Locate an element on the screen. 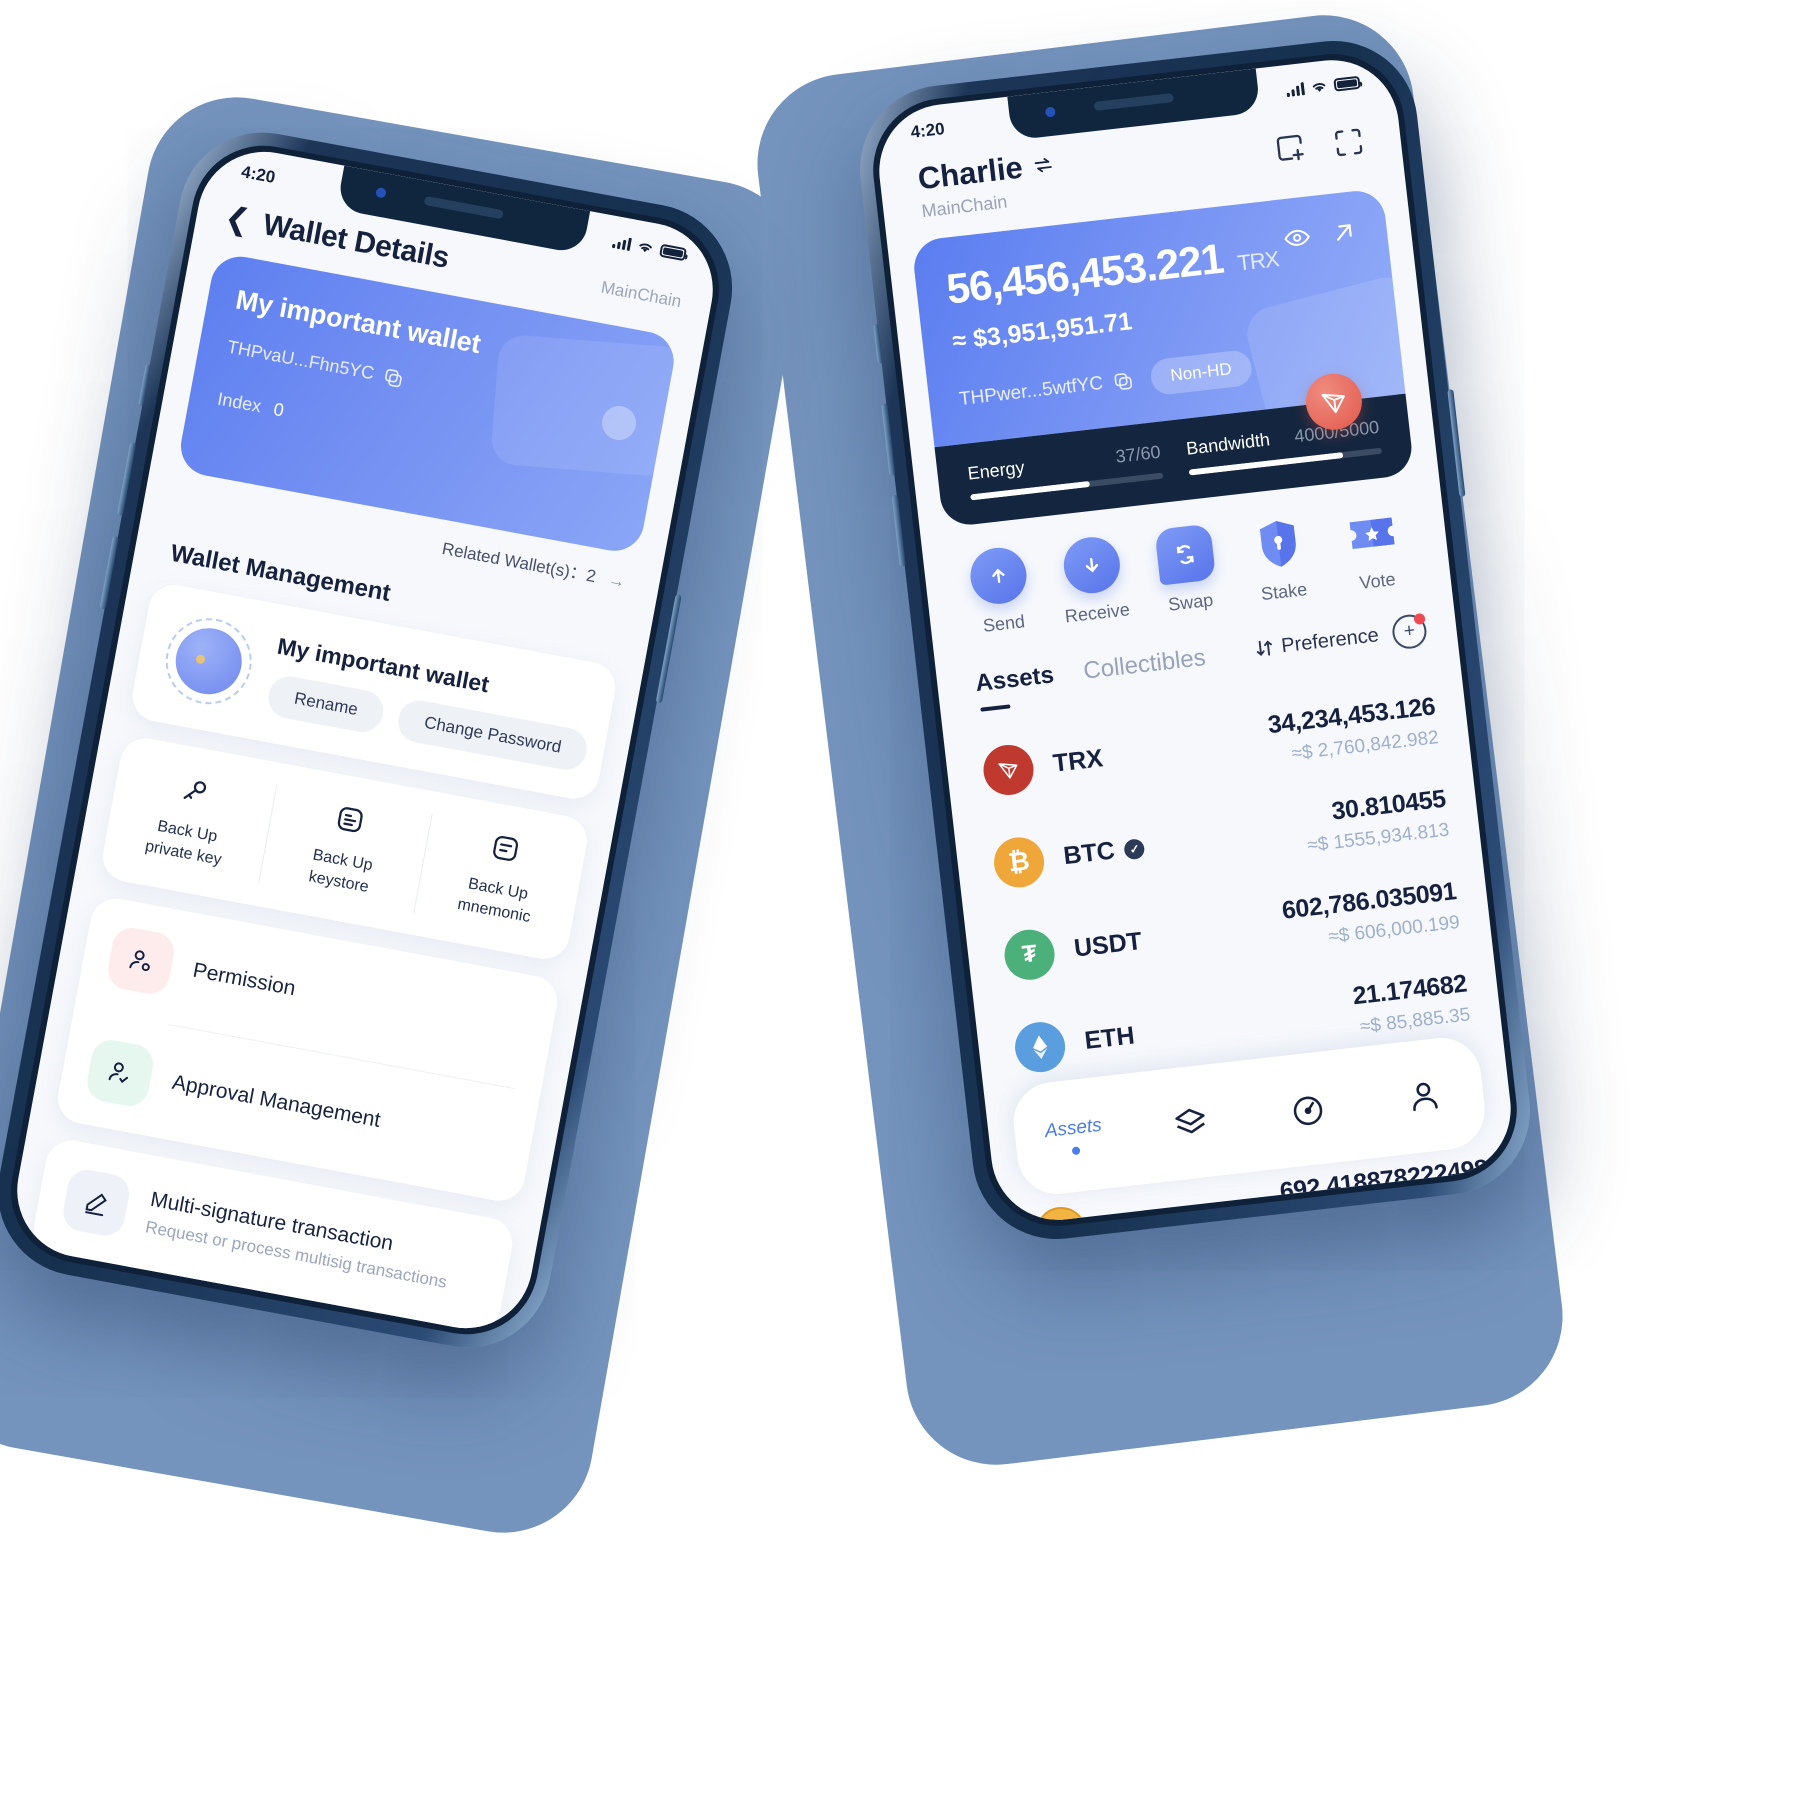 The width and height of the screenshot is (1800, 1800). ticket-star-icon is located at coordinates (1372, 533).